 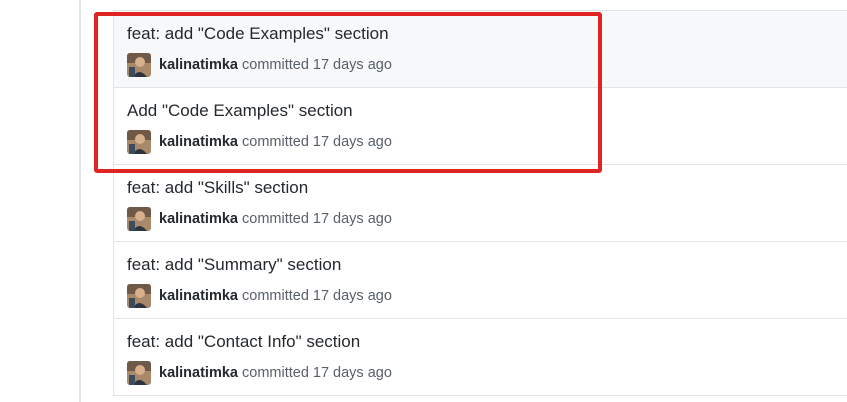 What do you see at coordinates (240, 111) in the screenshot?
I see `commit-title-link: Add "Code Examples" section` at bounding box center [240, 111].